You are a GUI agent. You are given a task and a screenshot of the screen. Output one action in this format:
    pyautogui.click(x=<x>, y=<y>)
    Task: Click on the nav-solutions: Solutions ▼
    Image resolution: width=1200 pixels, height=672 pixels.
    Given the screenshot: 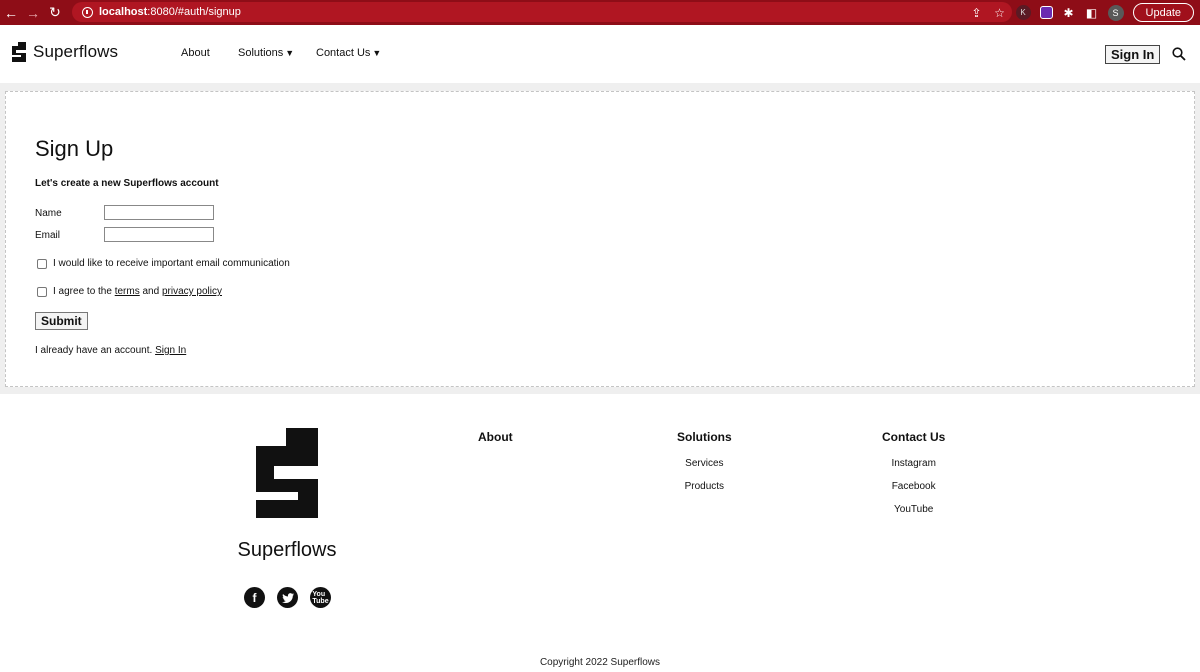 What is the action you would take?
    pyautogui.click(x=266, y=53)
    